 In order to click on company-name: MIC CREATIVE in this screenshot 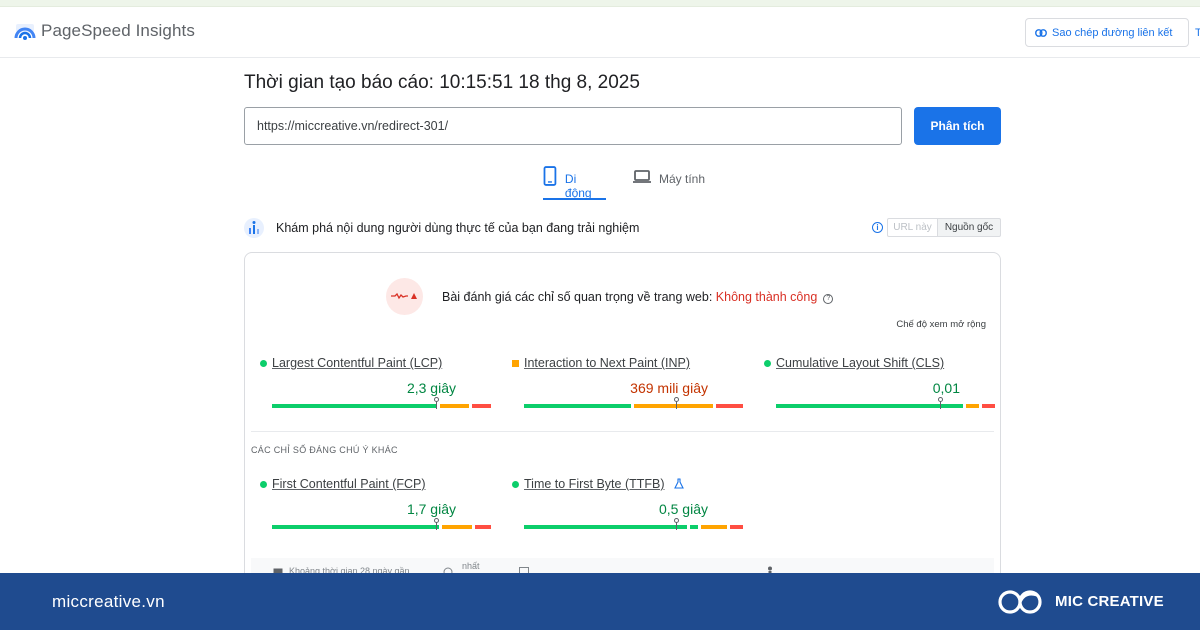, I will do `click(1109, 601)`.